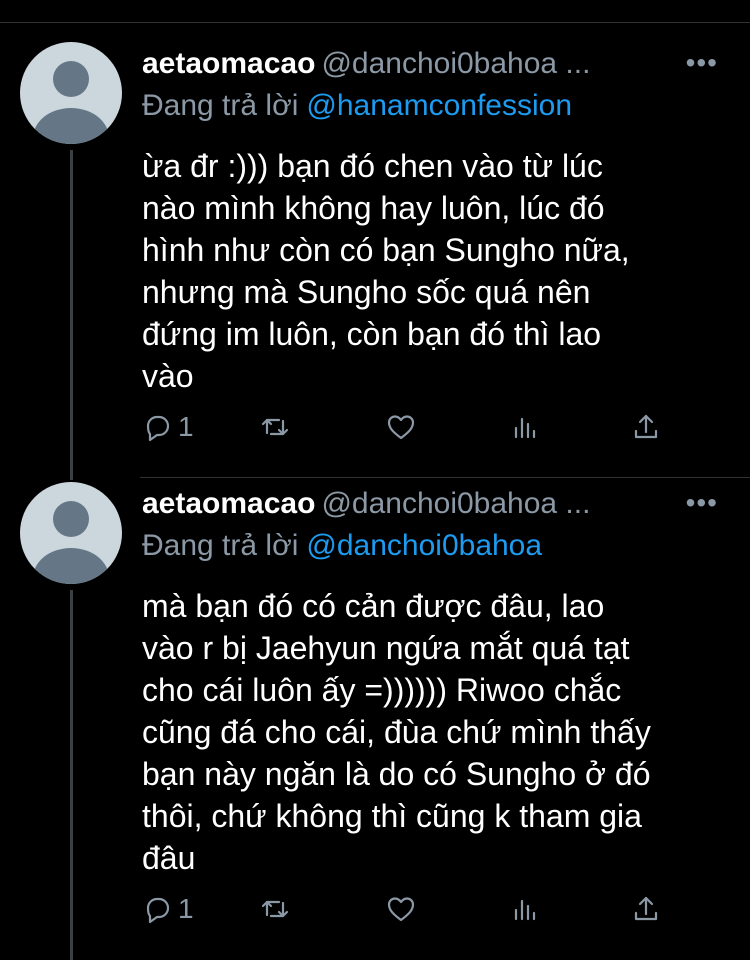 The width and height of the screenshot is (750, 960). Describe the element at coordinates (445, 477) in the screenshot. I see `tweet-divider` at that location.